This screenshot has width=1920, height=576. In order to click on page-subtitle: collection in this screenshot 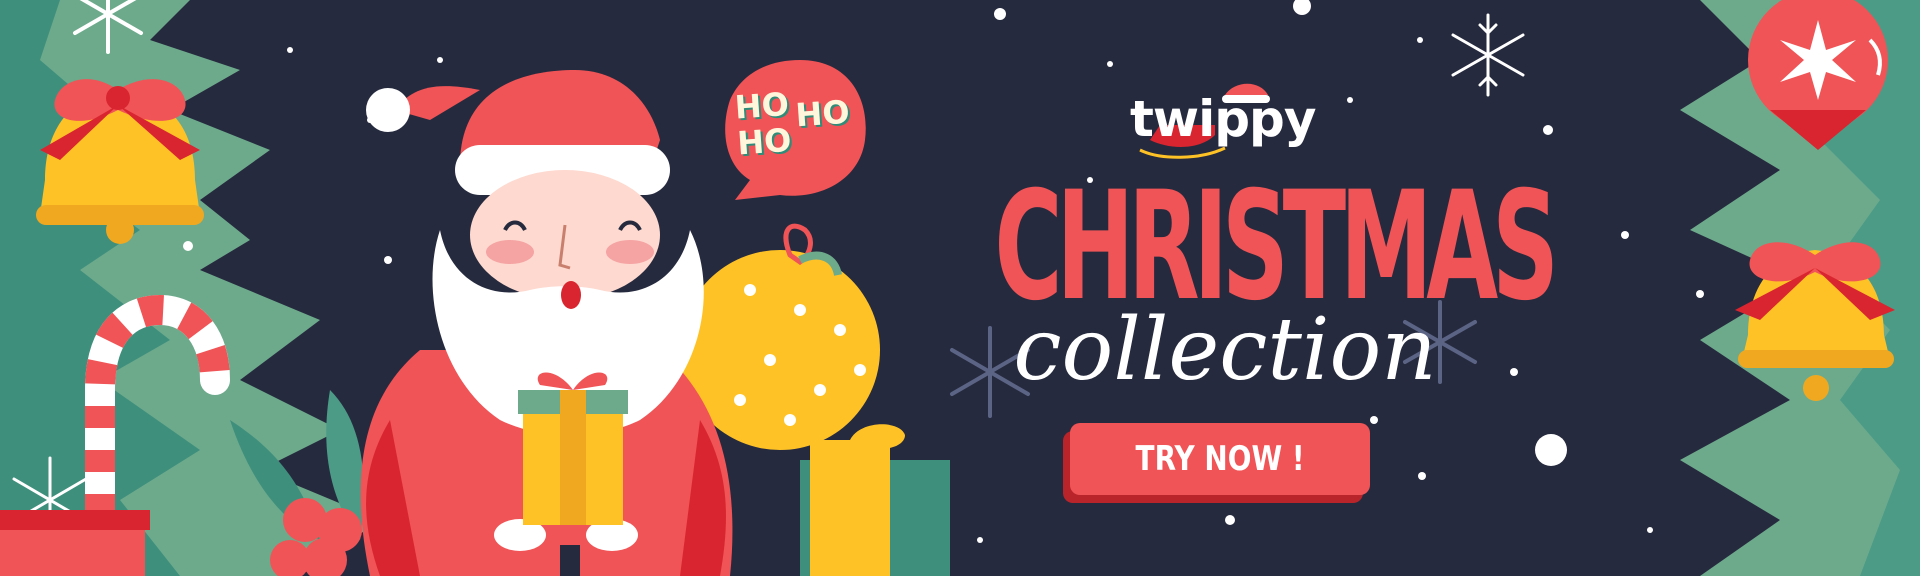, I will do `click(1225, 350)`.